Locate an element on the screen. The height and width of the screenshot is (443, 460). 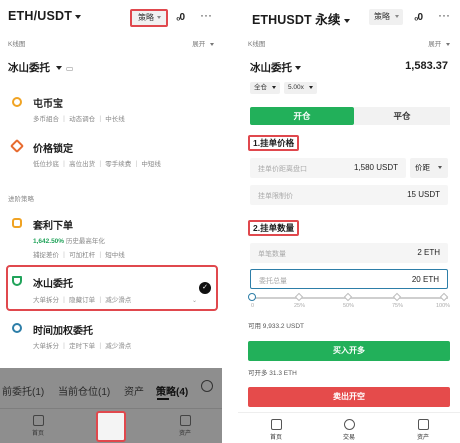
margin-mode-label: 全仓 is located at coordinates (260, 87).